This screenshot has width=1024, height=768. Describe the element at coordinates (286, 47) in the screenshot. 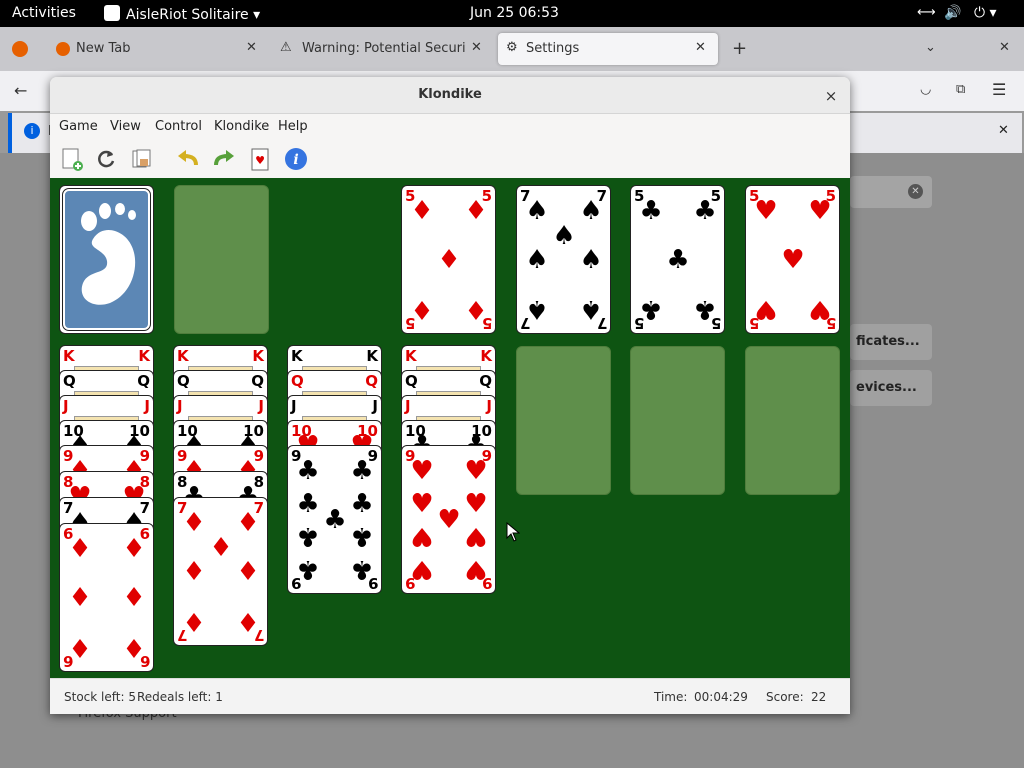

I see `warning-icon: ⚠` at that location.